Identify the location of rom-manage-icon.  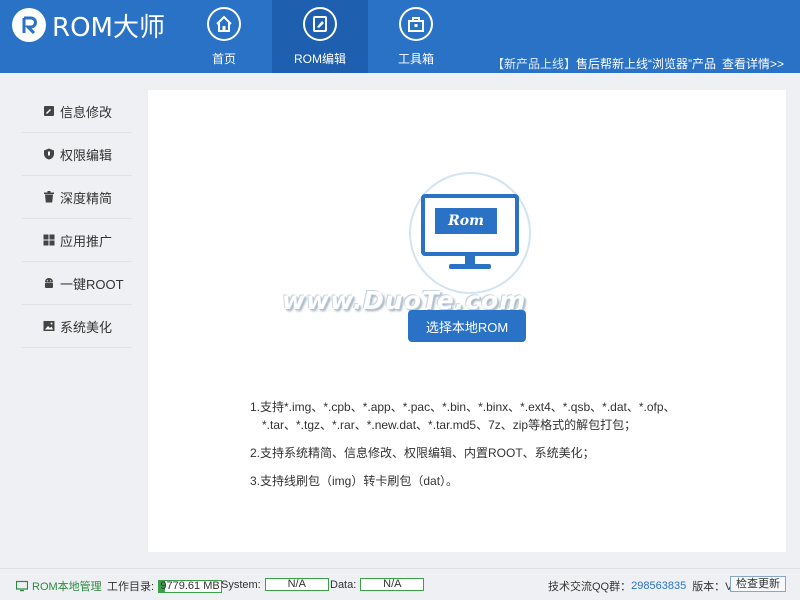
(22, 586).